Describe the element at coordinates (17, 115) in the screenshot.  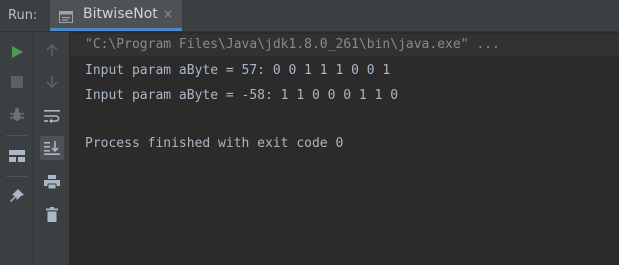
I see `debug-icon` at that location.